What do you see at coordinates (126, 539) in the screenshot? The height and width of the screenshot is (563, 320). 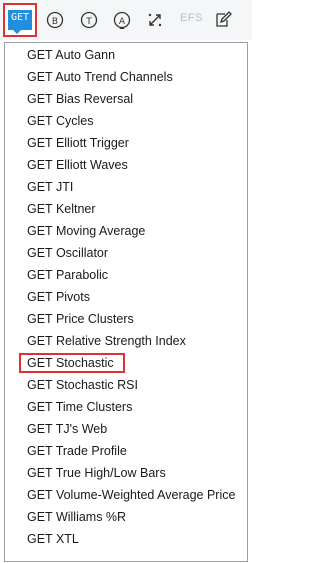 I see `menu-item: GET XTL` at bounding box center [126, 539].